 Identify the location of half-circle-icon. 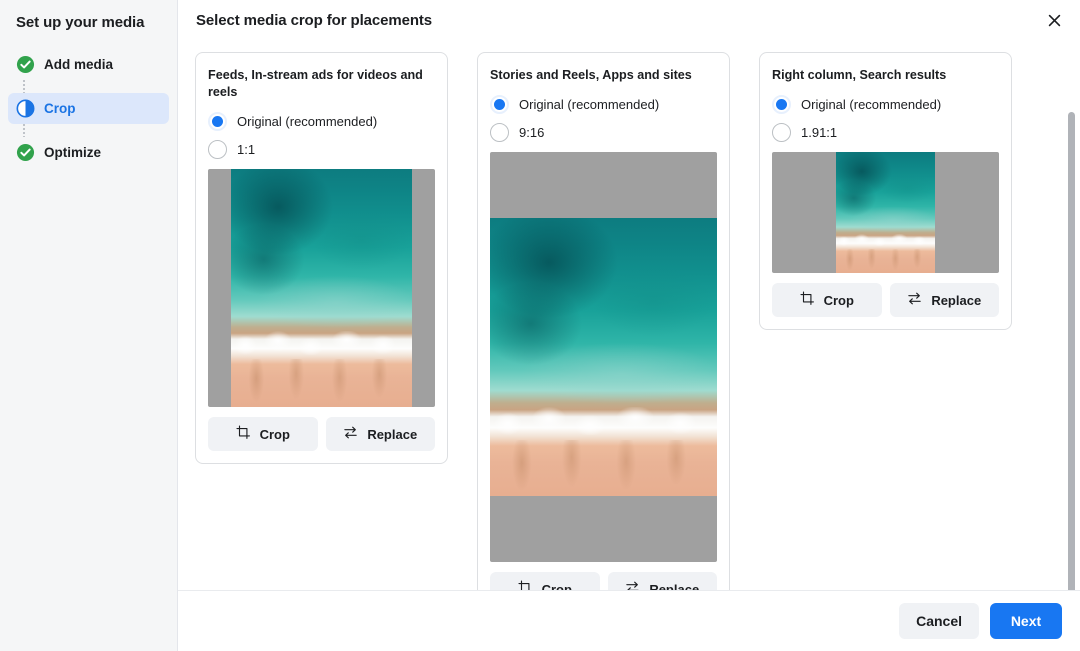
(25, 108).